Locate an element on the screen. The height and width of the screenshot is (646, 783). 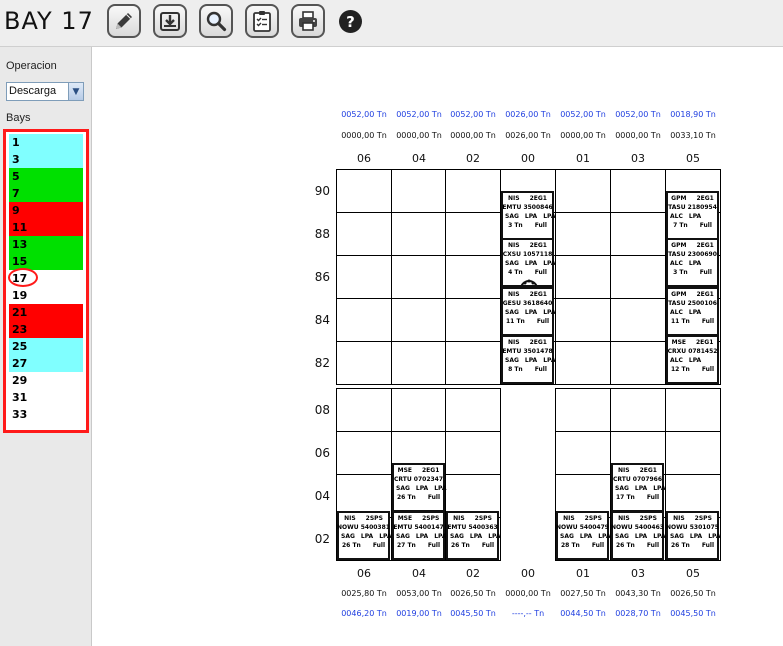
bay-item-23: 23 is located at coordinates (19, 329).